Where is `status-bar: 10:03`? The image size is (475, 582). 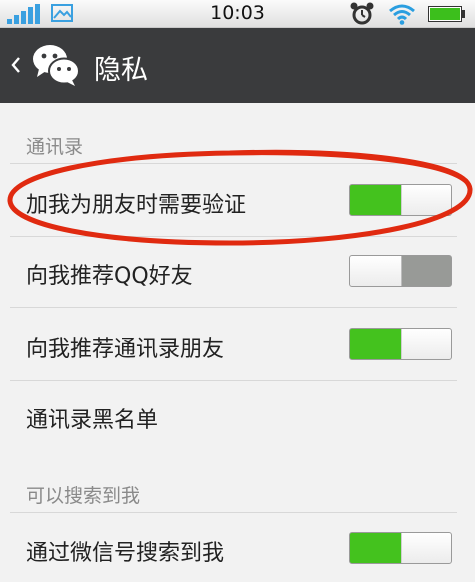
status-bar: 10:03 is located at coordinates (237, 14).